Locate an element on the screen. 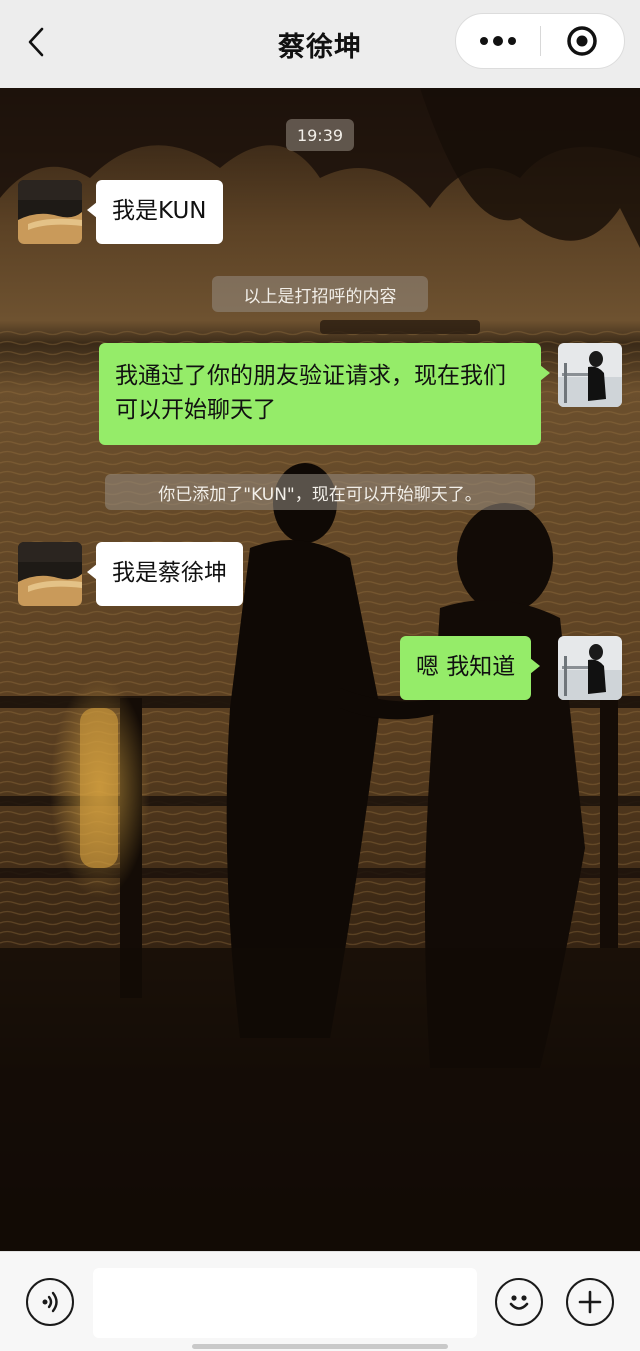 The image size is (640, 1351). back-button is located at coordinates (36, 42).